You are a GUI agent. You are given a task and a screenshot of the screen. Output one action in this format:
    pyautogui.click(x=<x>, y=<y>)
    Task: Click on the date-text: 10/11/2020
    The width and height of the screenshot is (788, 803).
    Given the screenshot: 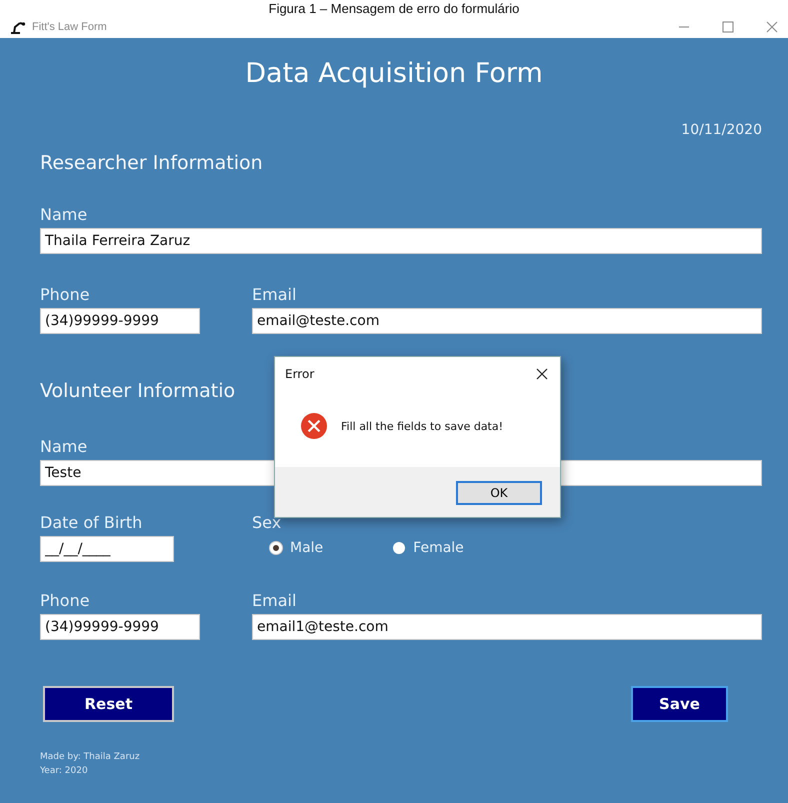 What is the action you would take?
    pyautogui.click(x=721, y=130)
    